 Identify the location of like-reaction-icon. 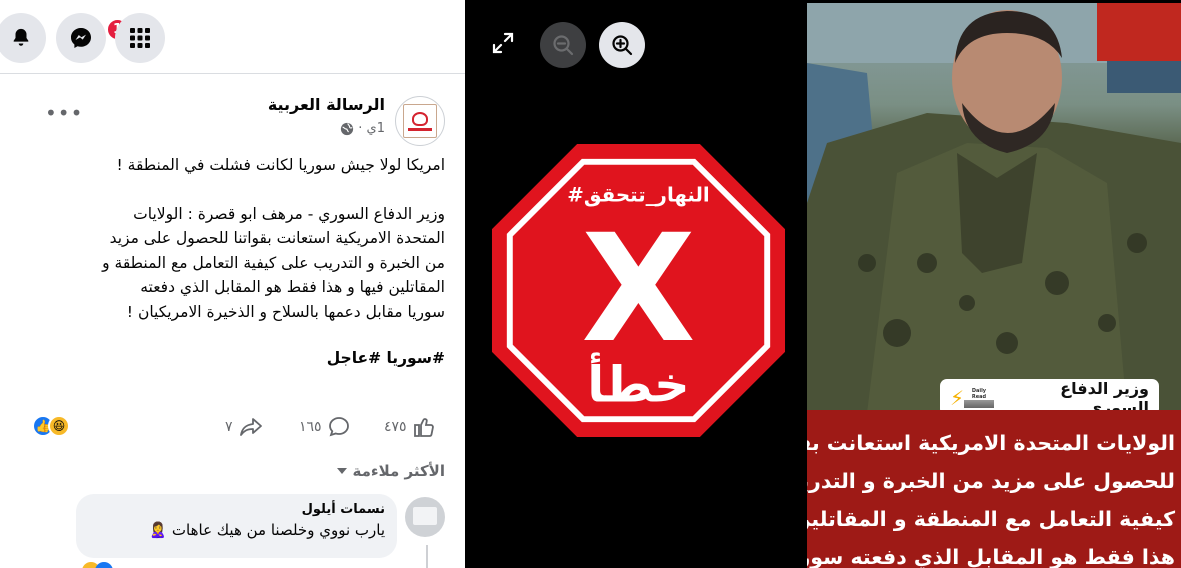
(104, 565).